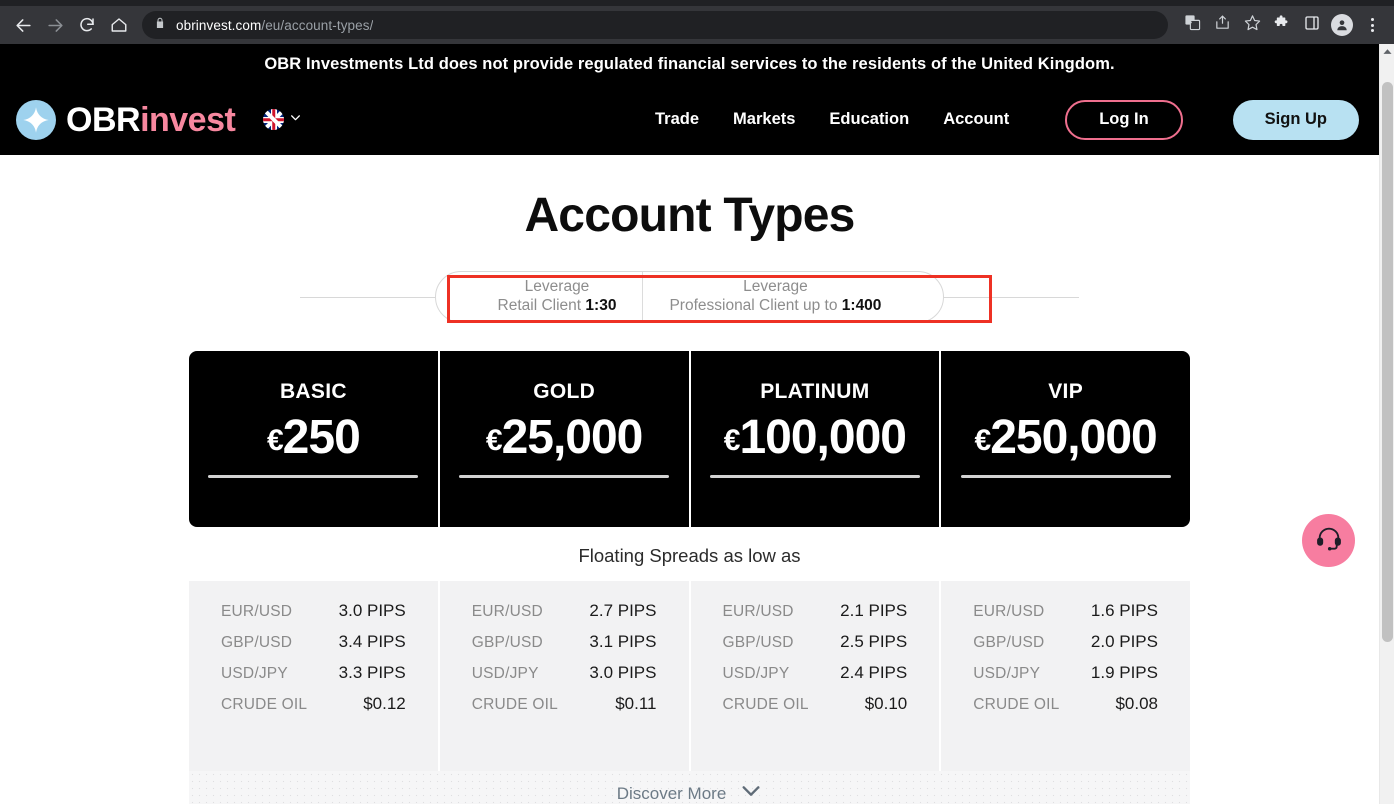 The height and width of the screenshot is (804, 1394). I want to click on nav-item-education: Education, so click(869, 119).